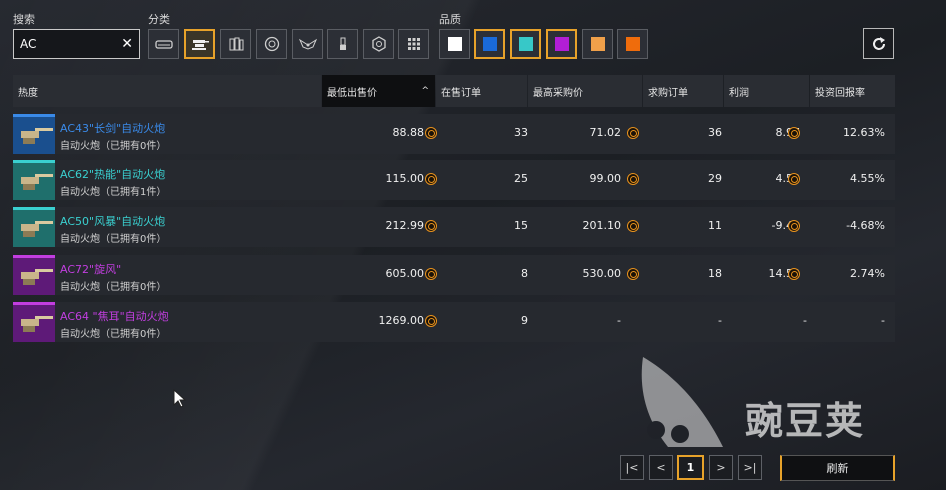 The height and width of the screenshot is (490, 946). I want to click on vehicle-icon, so click(163, 44).